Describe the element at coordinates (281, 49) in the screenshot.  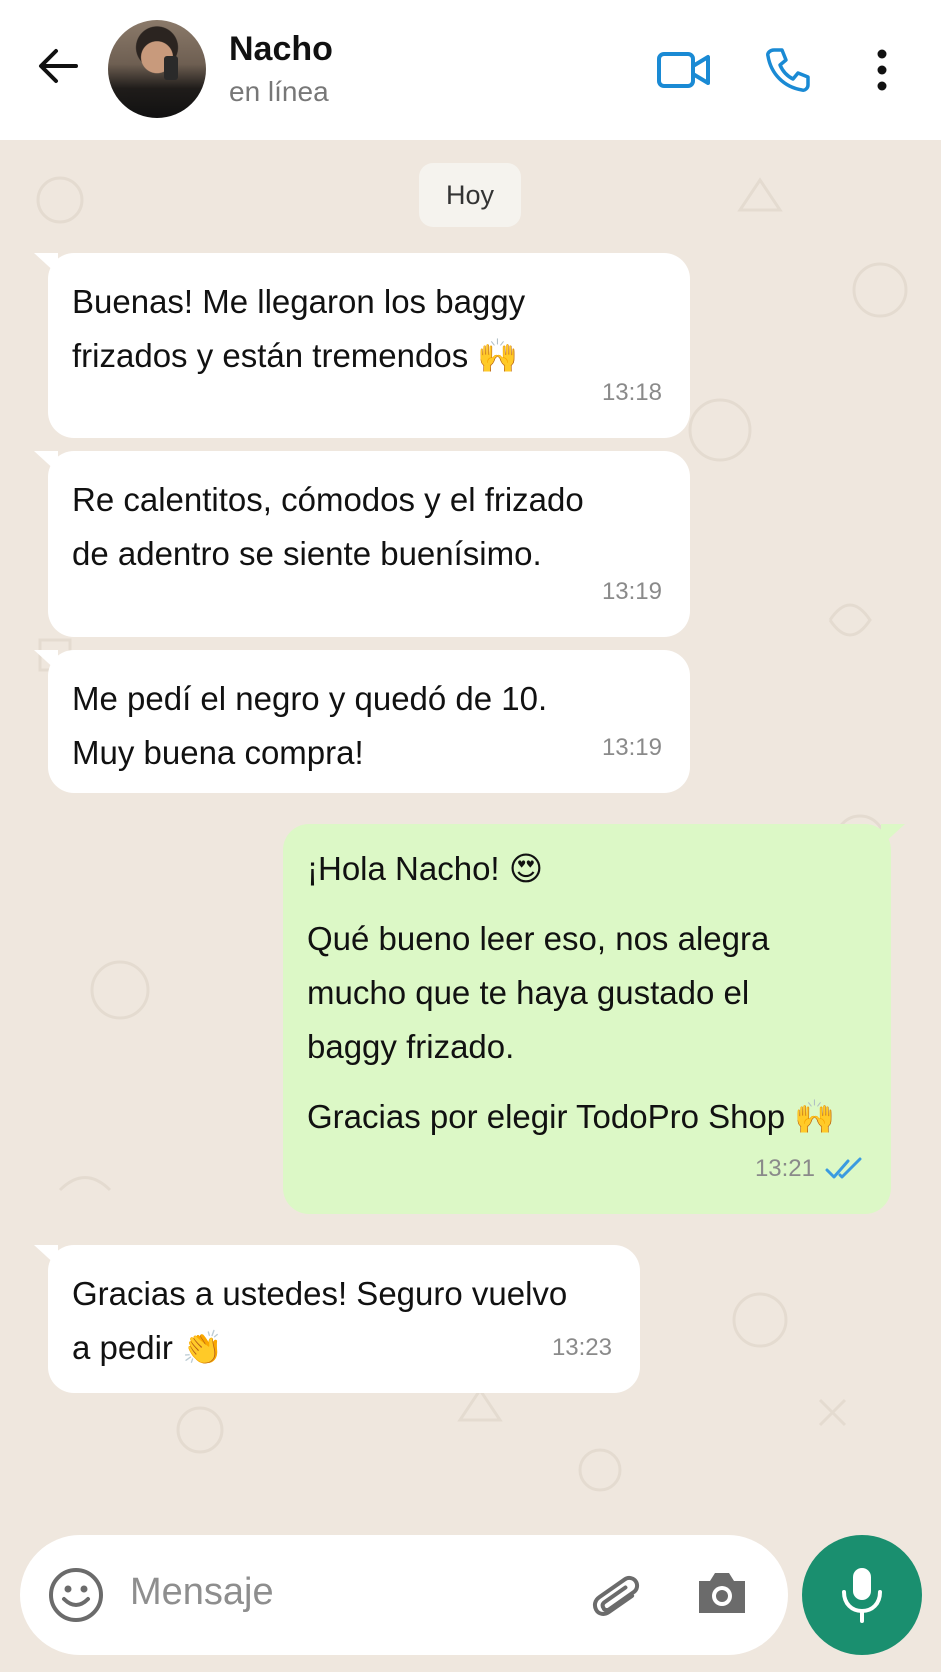
I see `contact-name: Nacho` at that location.